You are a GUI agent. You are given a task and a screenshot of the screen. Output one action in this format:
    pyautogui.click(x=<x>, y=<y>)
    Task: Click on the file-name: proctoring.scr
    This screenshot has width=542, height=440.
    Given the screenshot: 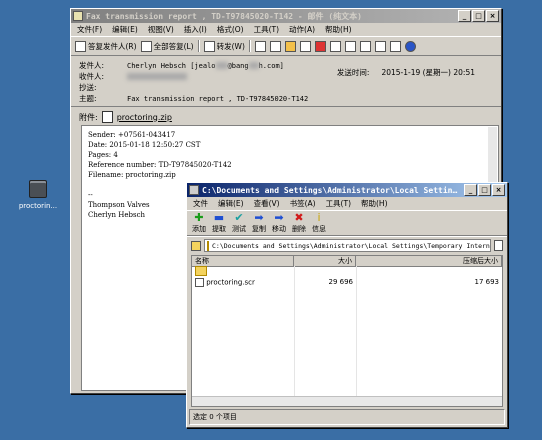 What is the action you would take?
    pyautogui.click(x=230, y=282)
    